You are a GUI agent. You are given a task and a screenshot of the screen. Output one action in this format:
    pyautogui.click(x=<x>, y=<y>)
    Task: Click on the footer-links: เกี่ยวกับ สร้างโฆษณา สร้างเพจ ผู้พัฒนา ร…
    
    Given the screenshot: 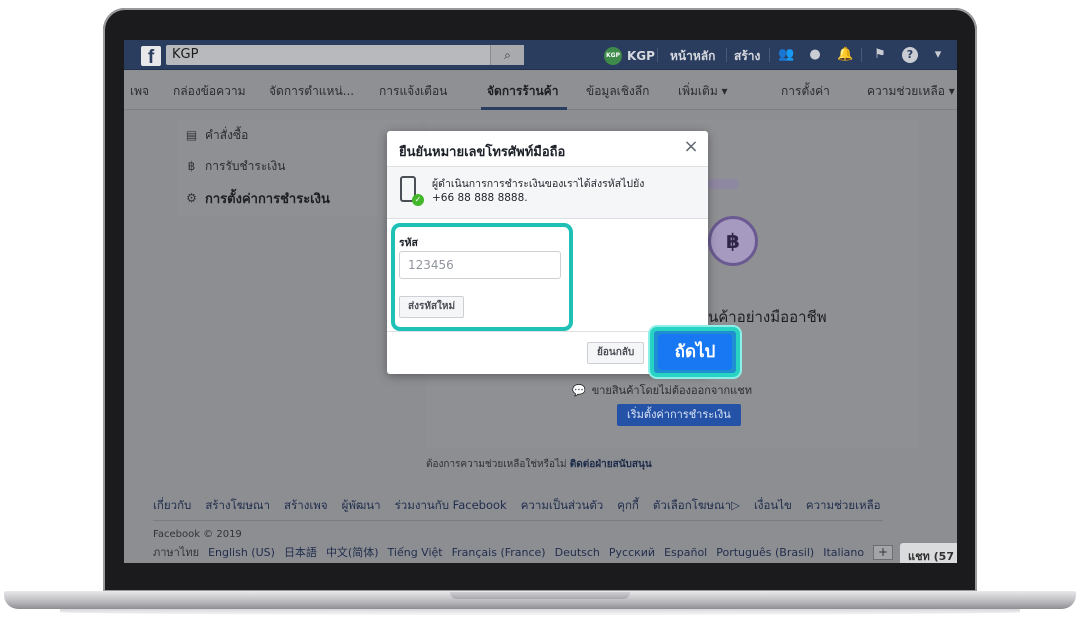 What is the action you would take?
    pyautogui.click(x=517, y=506)
    